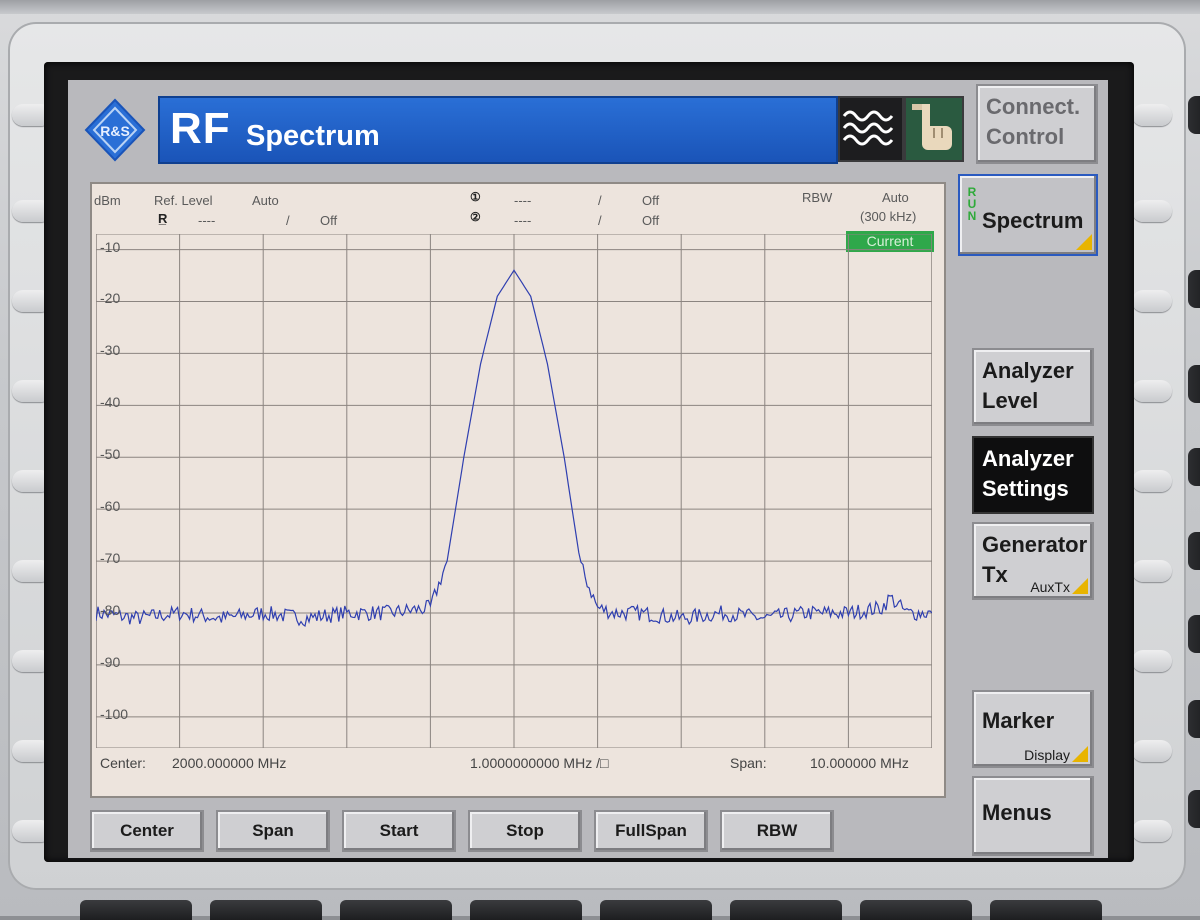 Image resolution: width=1200 pixels, height=920 pixels. Describe the element at coordinates (523, 220) in the screenshot. I see `marker-2-value: ----` at that location.